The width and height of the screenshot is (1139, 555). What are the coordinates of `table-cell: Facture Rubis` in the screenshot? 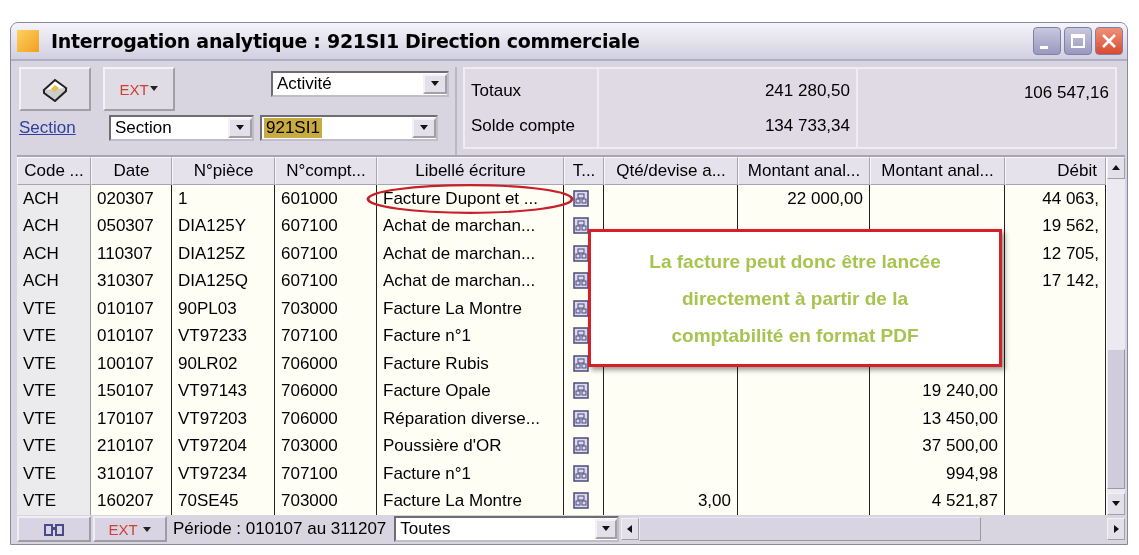 It's located at (470, 364).